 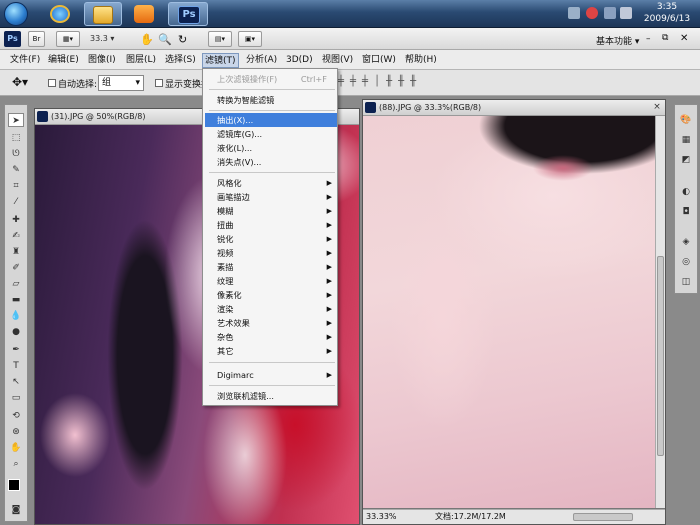 I want to click on layers-panel-icon: ◈, so click(x=686, y=242).